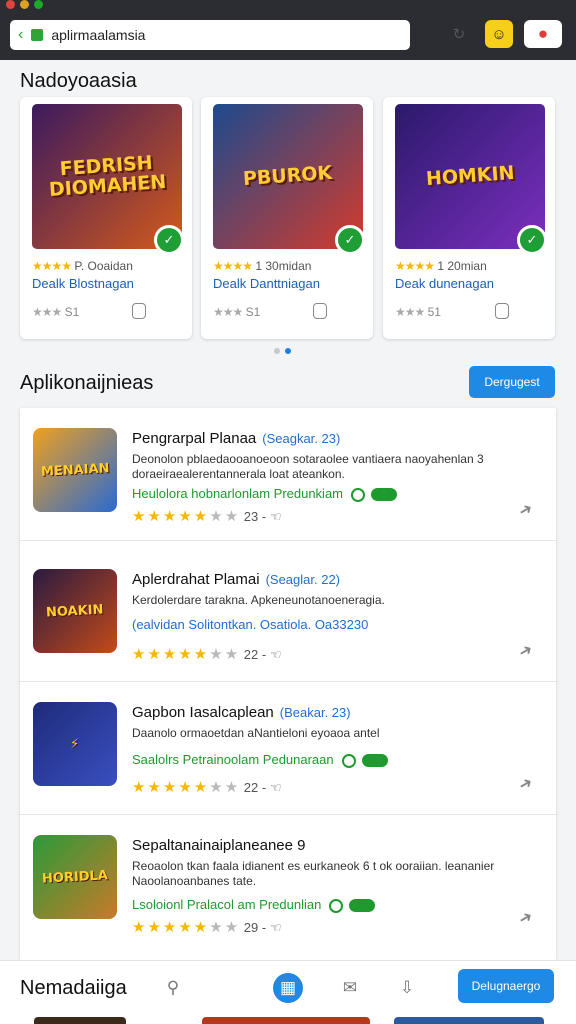 Image resolution: width=576 pixels, height=1024 pixels. I want to click on featured-card-developer: Deak dunenagan, so click(444, 283).